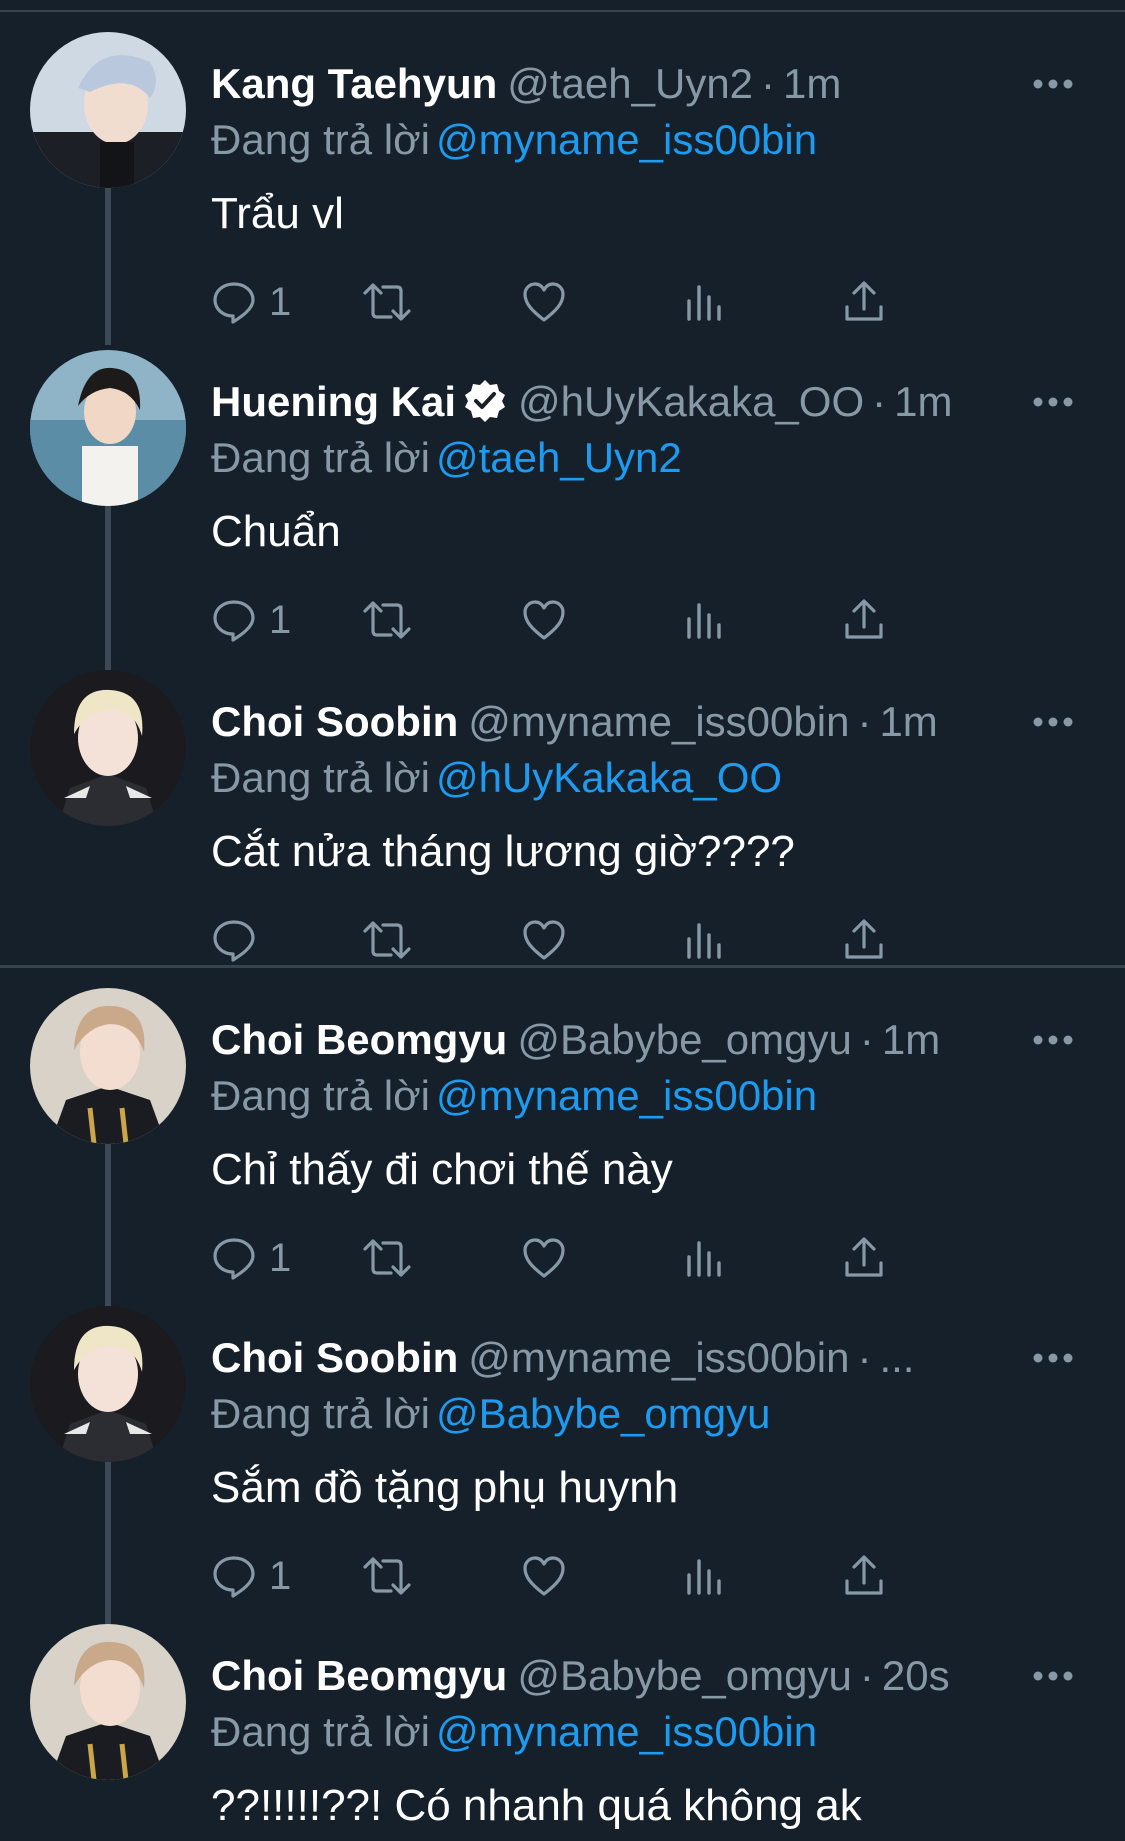 The width and height of the screenshot is (1125, 1841). I want to click on tweet-actions, so click(611, 940).